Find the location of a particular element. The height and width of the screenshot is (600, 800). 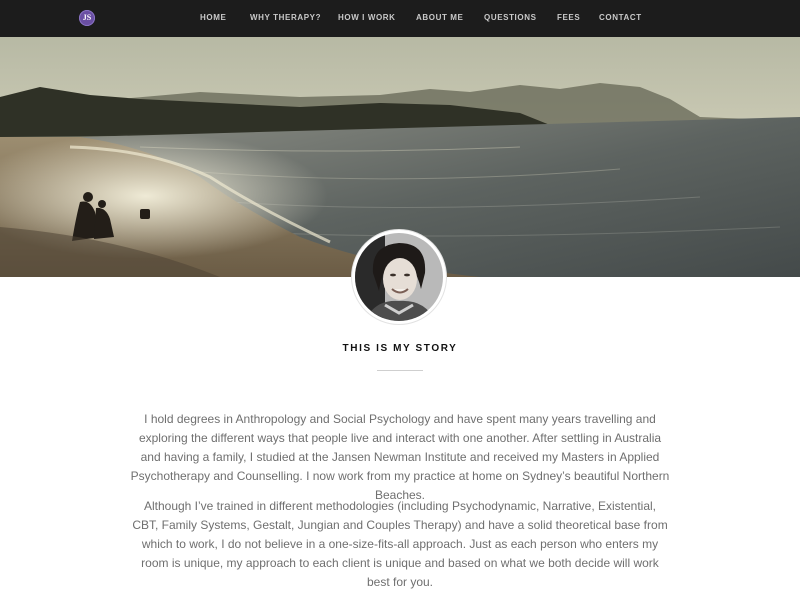

nav-home: HOME is located at coordinates (213, 17).